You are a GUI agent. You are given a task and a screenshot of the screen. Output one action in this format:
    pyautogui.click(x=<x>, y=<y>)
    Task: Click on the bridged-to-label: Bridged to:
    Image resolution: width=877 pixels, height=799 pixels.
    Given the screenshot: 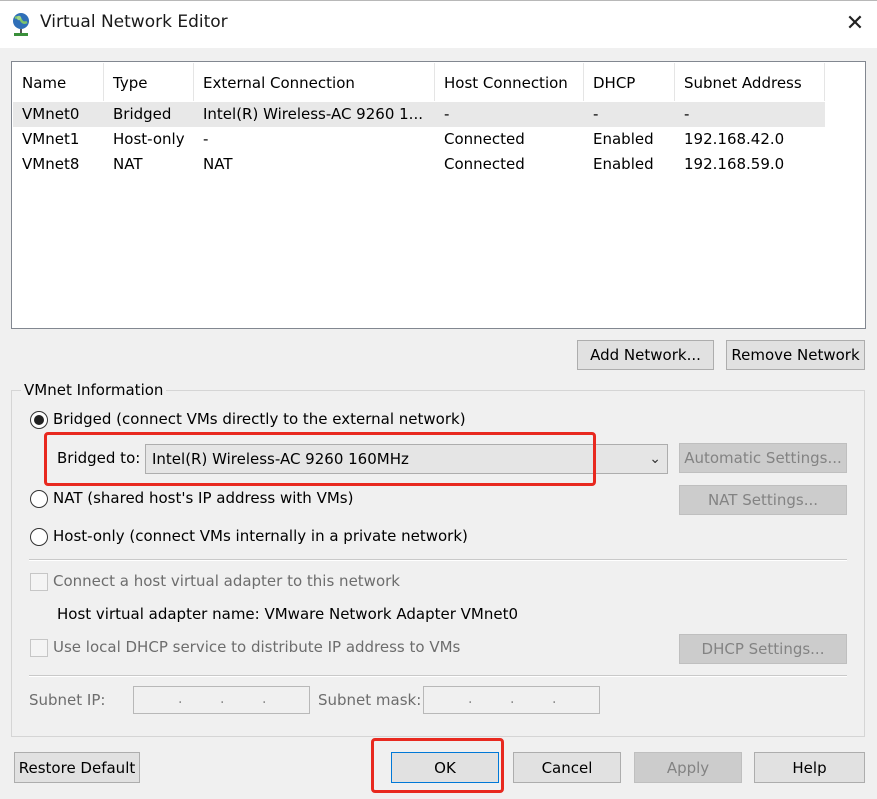 What is the action you would take?
    pyautogui.click(x=99, y=458)
    